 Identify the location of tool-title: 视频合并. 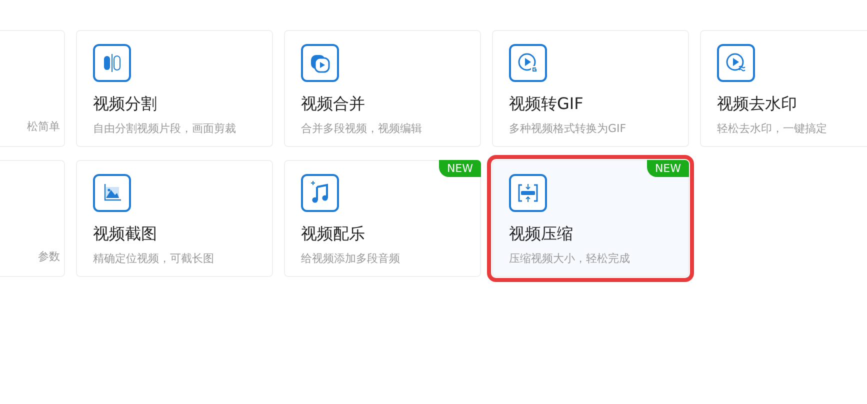
(333, 104).